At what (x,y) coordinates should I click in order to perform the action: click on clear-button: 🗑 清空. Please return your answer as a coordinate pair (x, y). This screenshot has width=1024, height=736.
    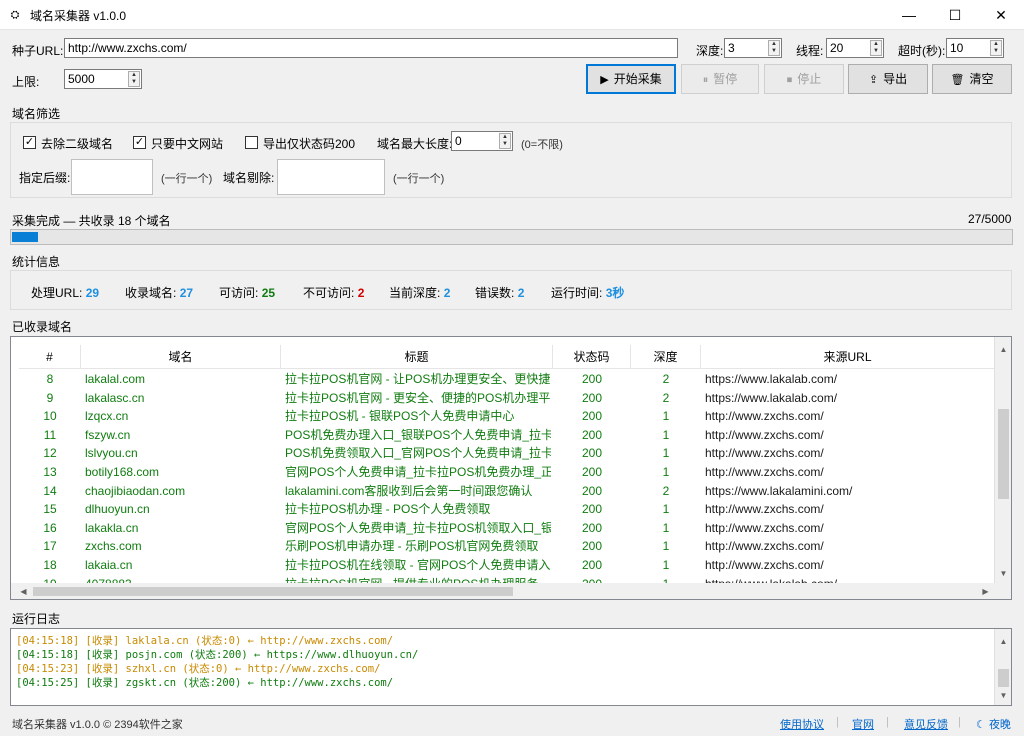
    Looking at the image, I should click on (972, 79).